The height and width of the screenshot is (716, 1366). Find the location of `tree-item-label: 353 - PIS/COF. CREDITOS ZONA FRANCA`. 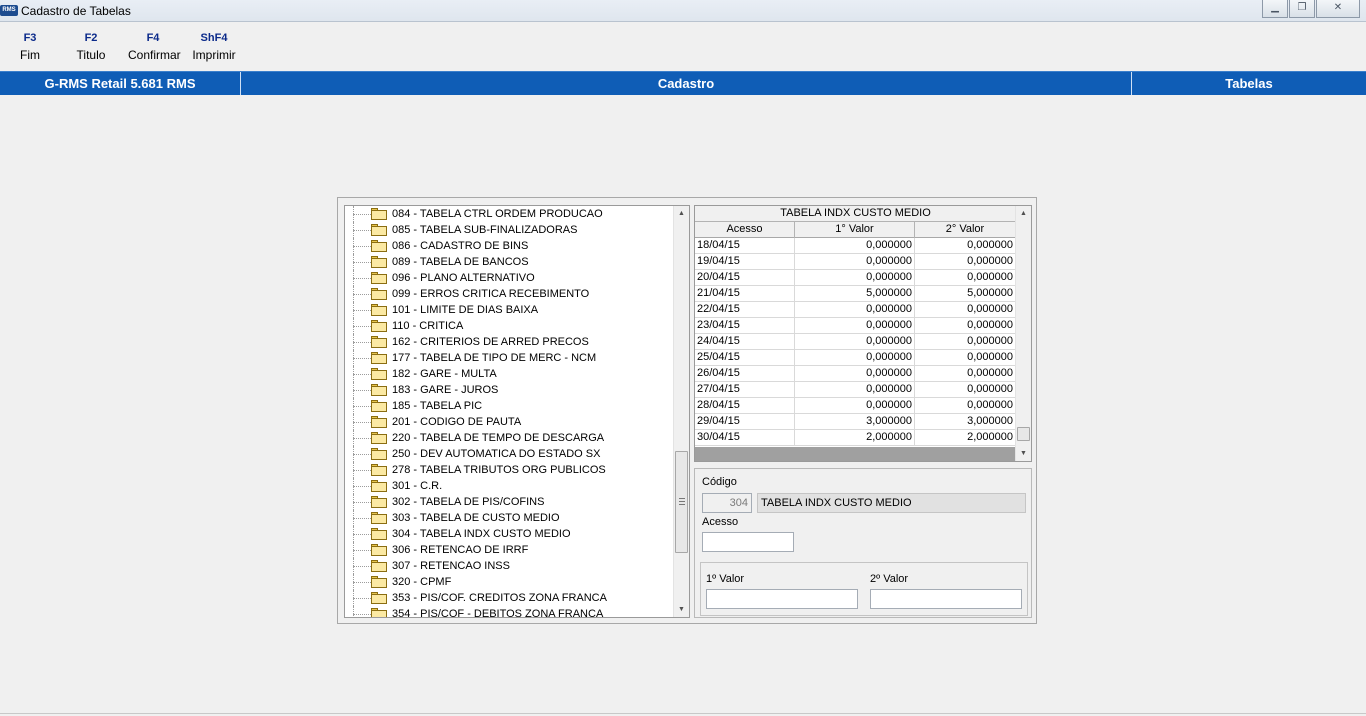

tree-item-label: 353 - PIS/COF. CREDITOS ZONA FRANCA is located at coordinates (499, 598).